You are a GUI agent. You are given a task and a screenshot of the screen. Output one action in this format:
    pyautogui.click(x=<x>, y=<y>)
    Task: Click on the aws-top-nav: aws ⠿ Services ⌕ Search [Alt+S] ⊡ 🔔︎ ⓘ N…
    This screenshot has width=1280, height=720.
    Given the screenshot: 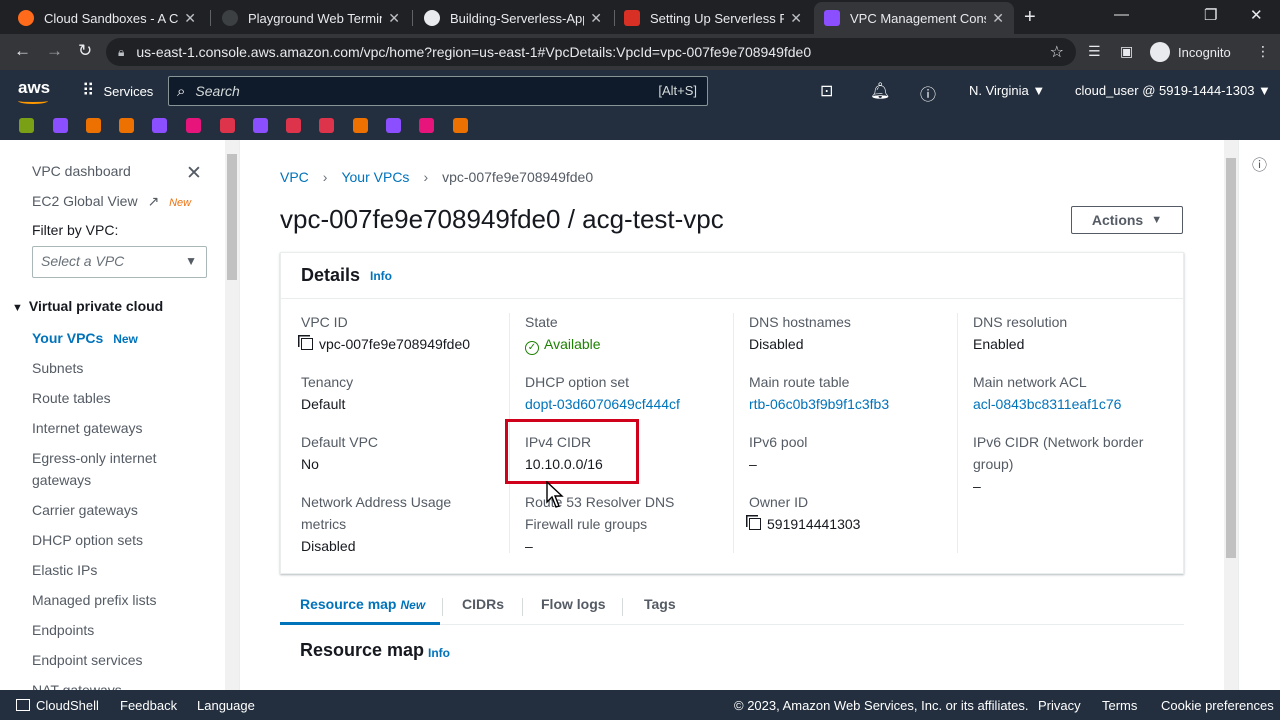 What is the action you would take?
    pyautogui.click(x=640, y=91)
    